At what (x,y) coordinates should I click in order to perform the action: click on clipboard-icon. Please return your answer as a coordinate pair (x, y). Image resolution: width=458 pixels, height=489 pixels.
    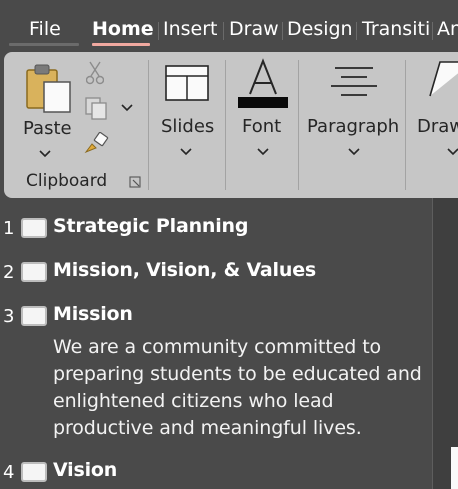
    Looking at the image, I should click on (48, 88).